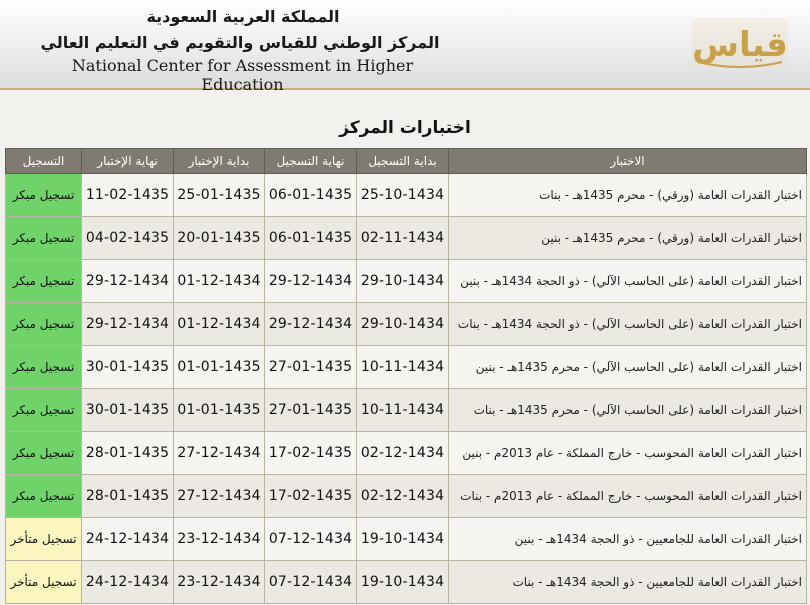  Describe the element at coordinates (219, 161) in the screenshot. I see `col-header-test-start: بداية الإختبار` at that location.